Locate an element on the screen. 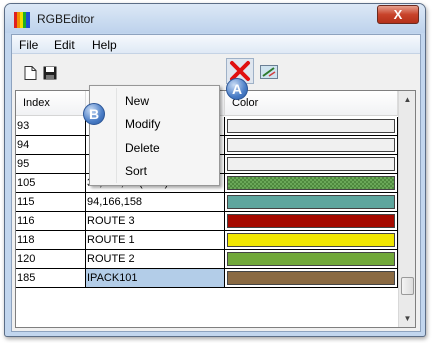 The height and width of the screenshot is (343, 432). index-cell: 116 is located at coordinates (51, 221).